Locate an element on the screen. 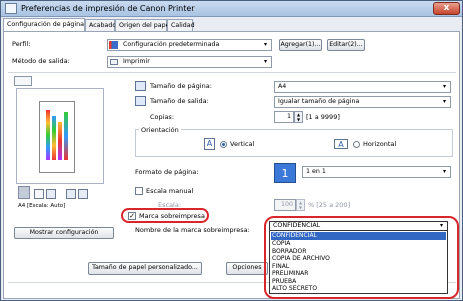 This screenshot has height=301, width=463. preview-caption: A4 [Escala: Auto] is located at coordinates (42, 206).